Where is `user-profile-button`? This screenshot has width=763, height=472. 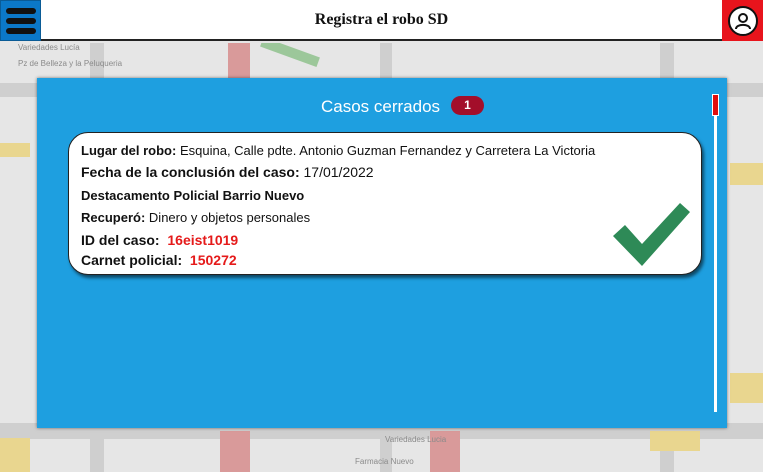
user-profile-button is located at coordinates (742, 20).